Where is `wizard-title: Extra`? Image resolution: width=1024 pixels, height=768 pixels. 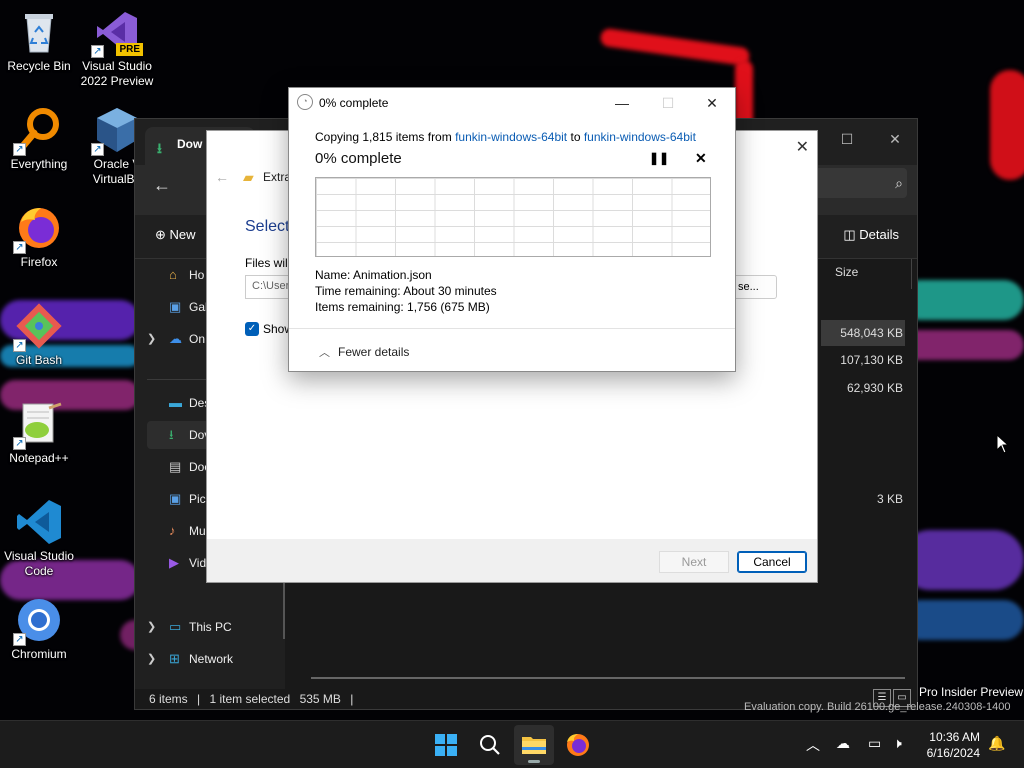 wizard-title: Extra is located at coordinates (277, 177).